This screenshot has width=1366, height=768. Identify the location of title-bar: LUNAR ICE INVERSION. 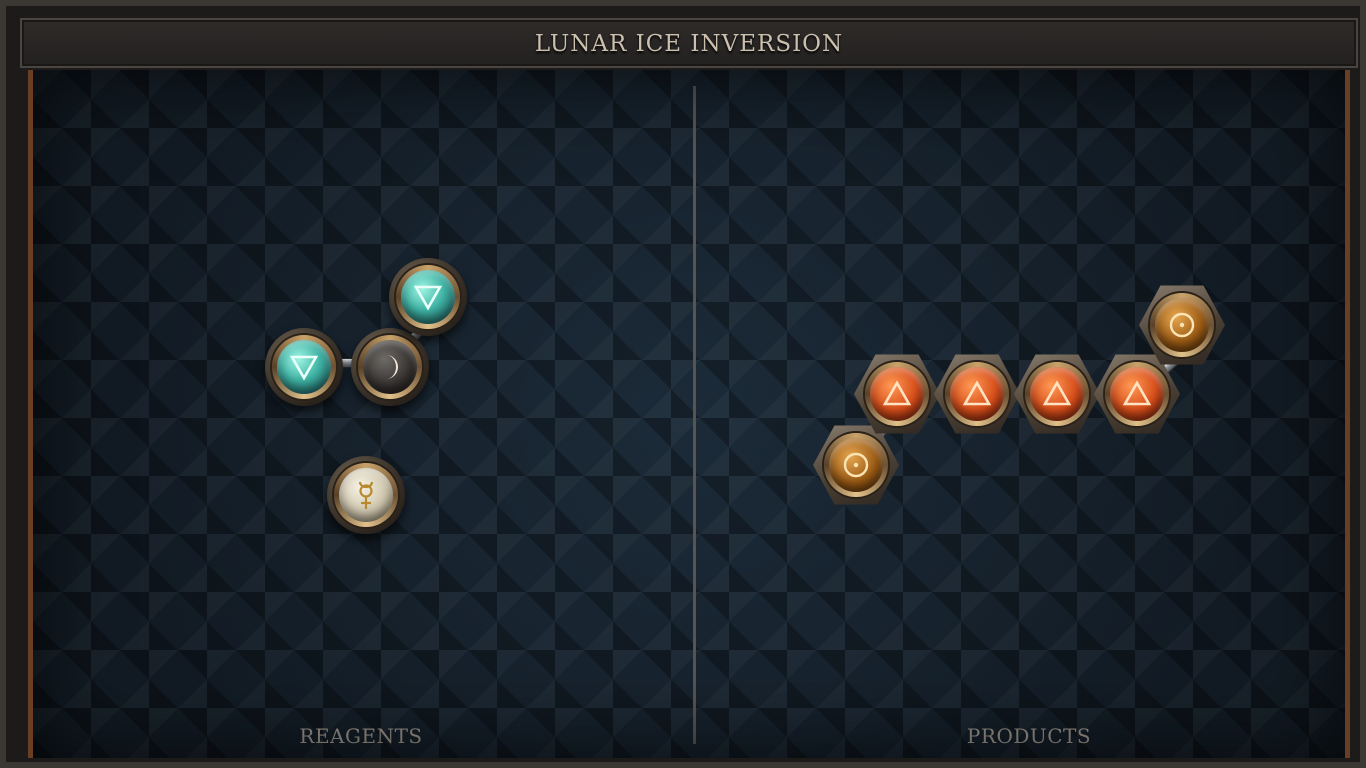
(689, 43).